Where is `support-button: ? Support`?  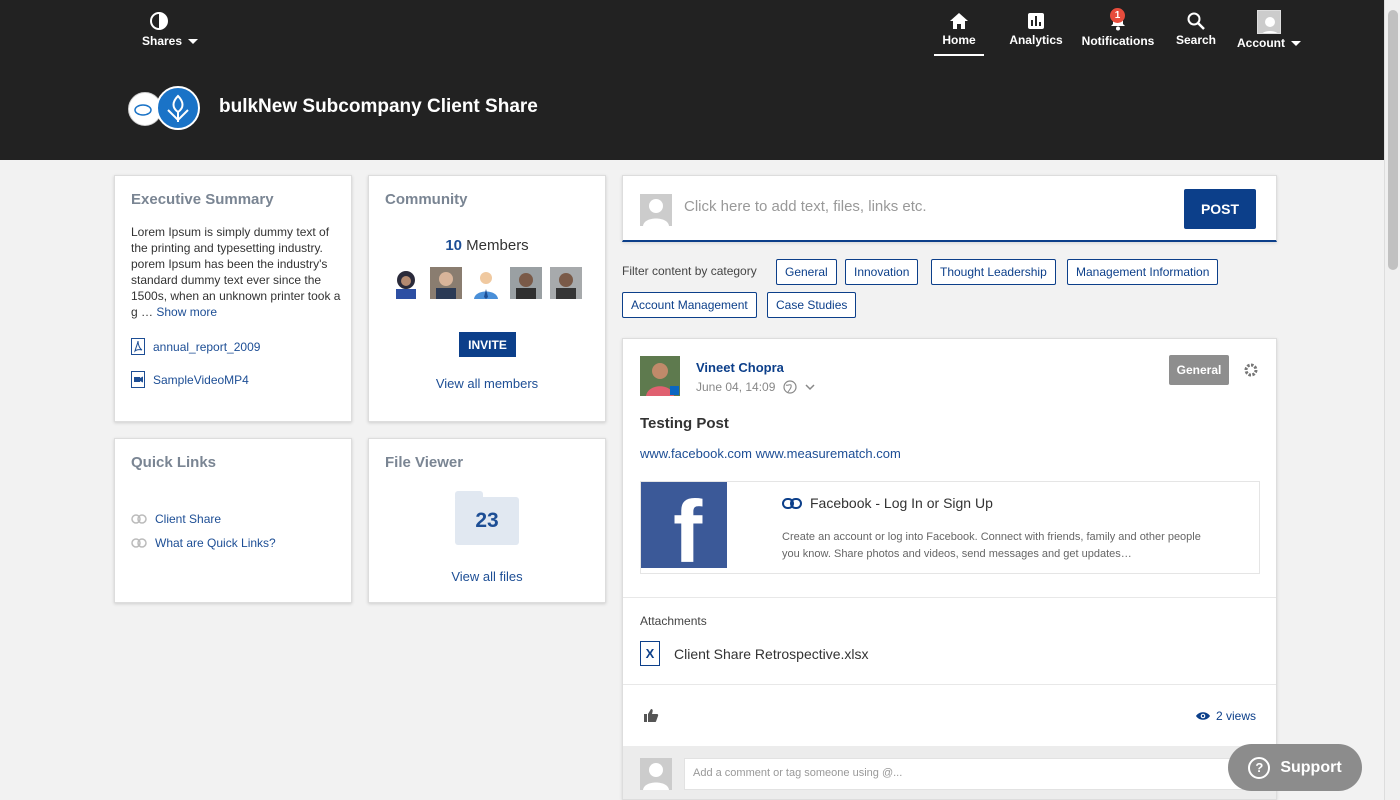
support-button: ? Support is located at coordinates (1295, 767).